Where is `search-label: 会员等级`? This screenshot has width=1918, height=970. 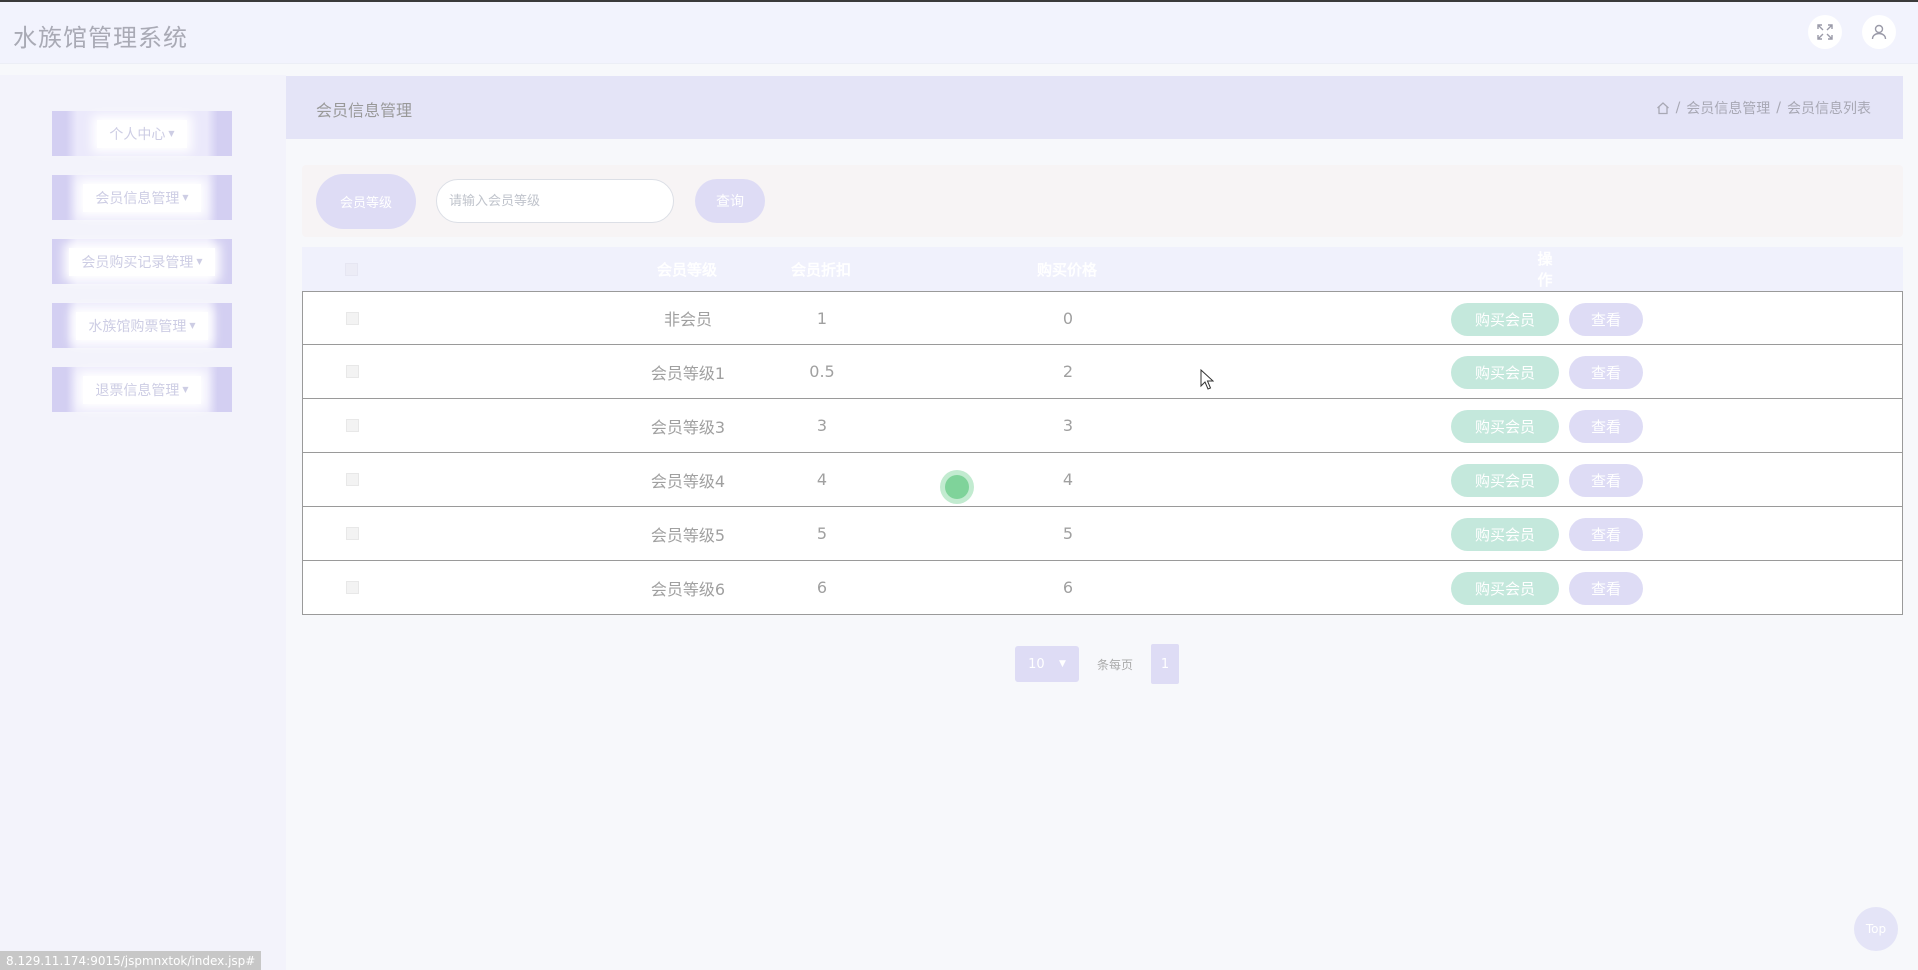 search-label: 会员等级 is located at coordinates (366, 201).